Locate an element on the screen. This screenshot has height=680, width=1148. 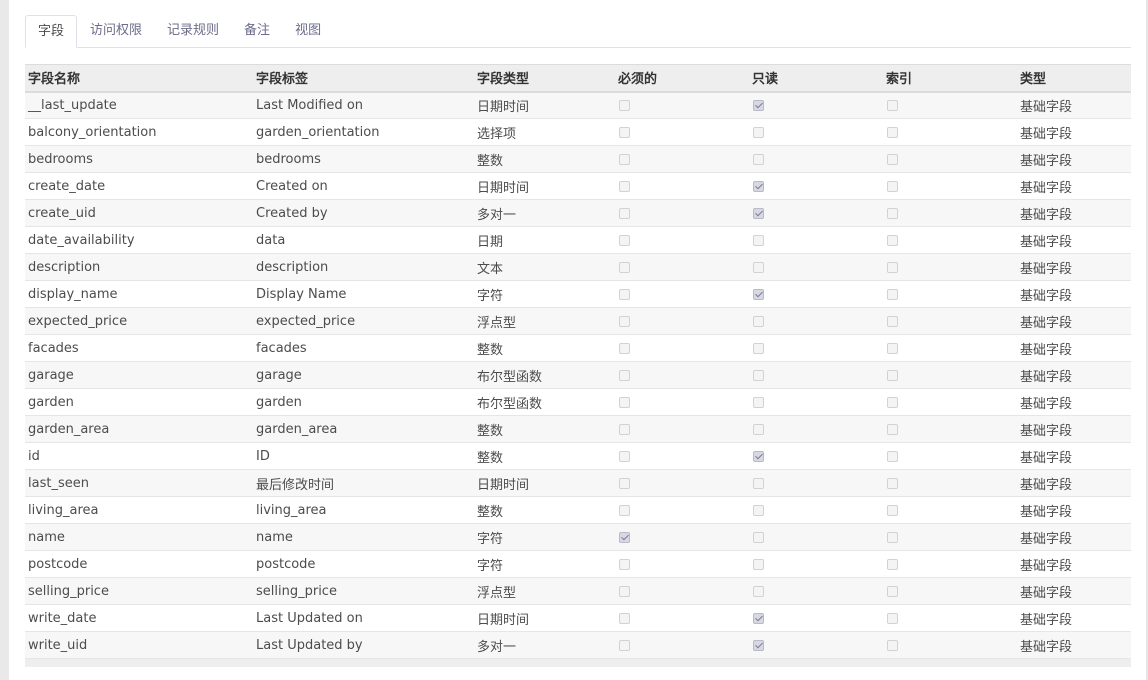
table-row: selling_price selling_price 浮点型 基础字段 is located at coordinates (578, 591).